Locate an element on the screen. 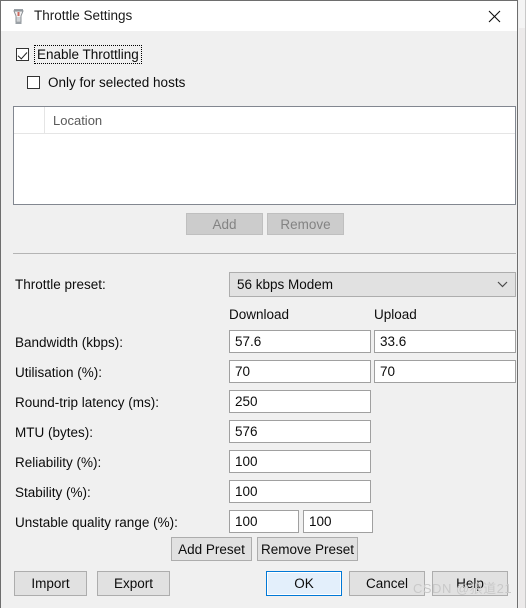  stability-label: Stability (%): is located at coordinates (53, 492).